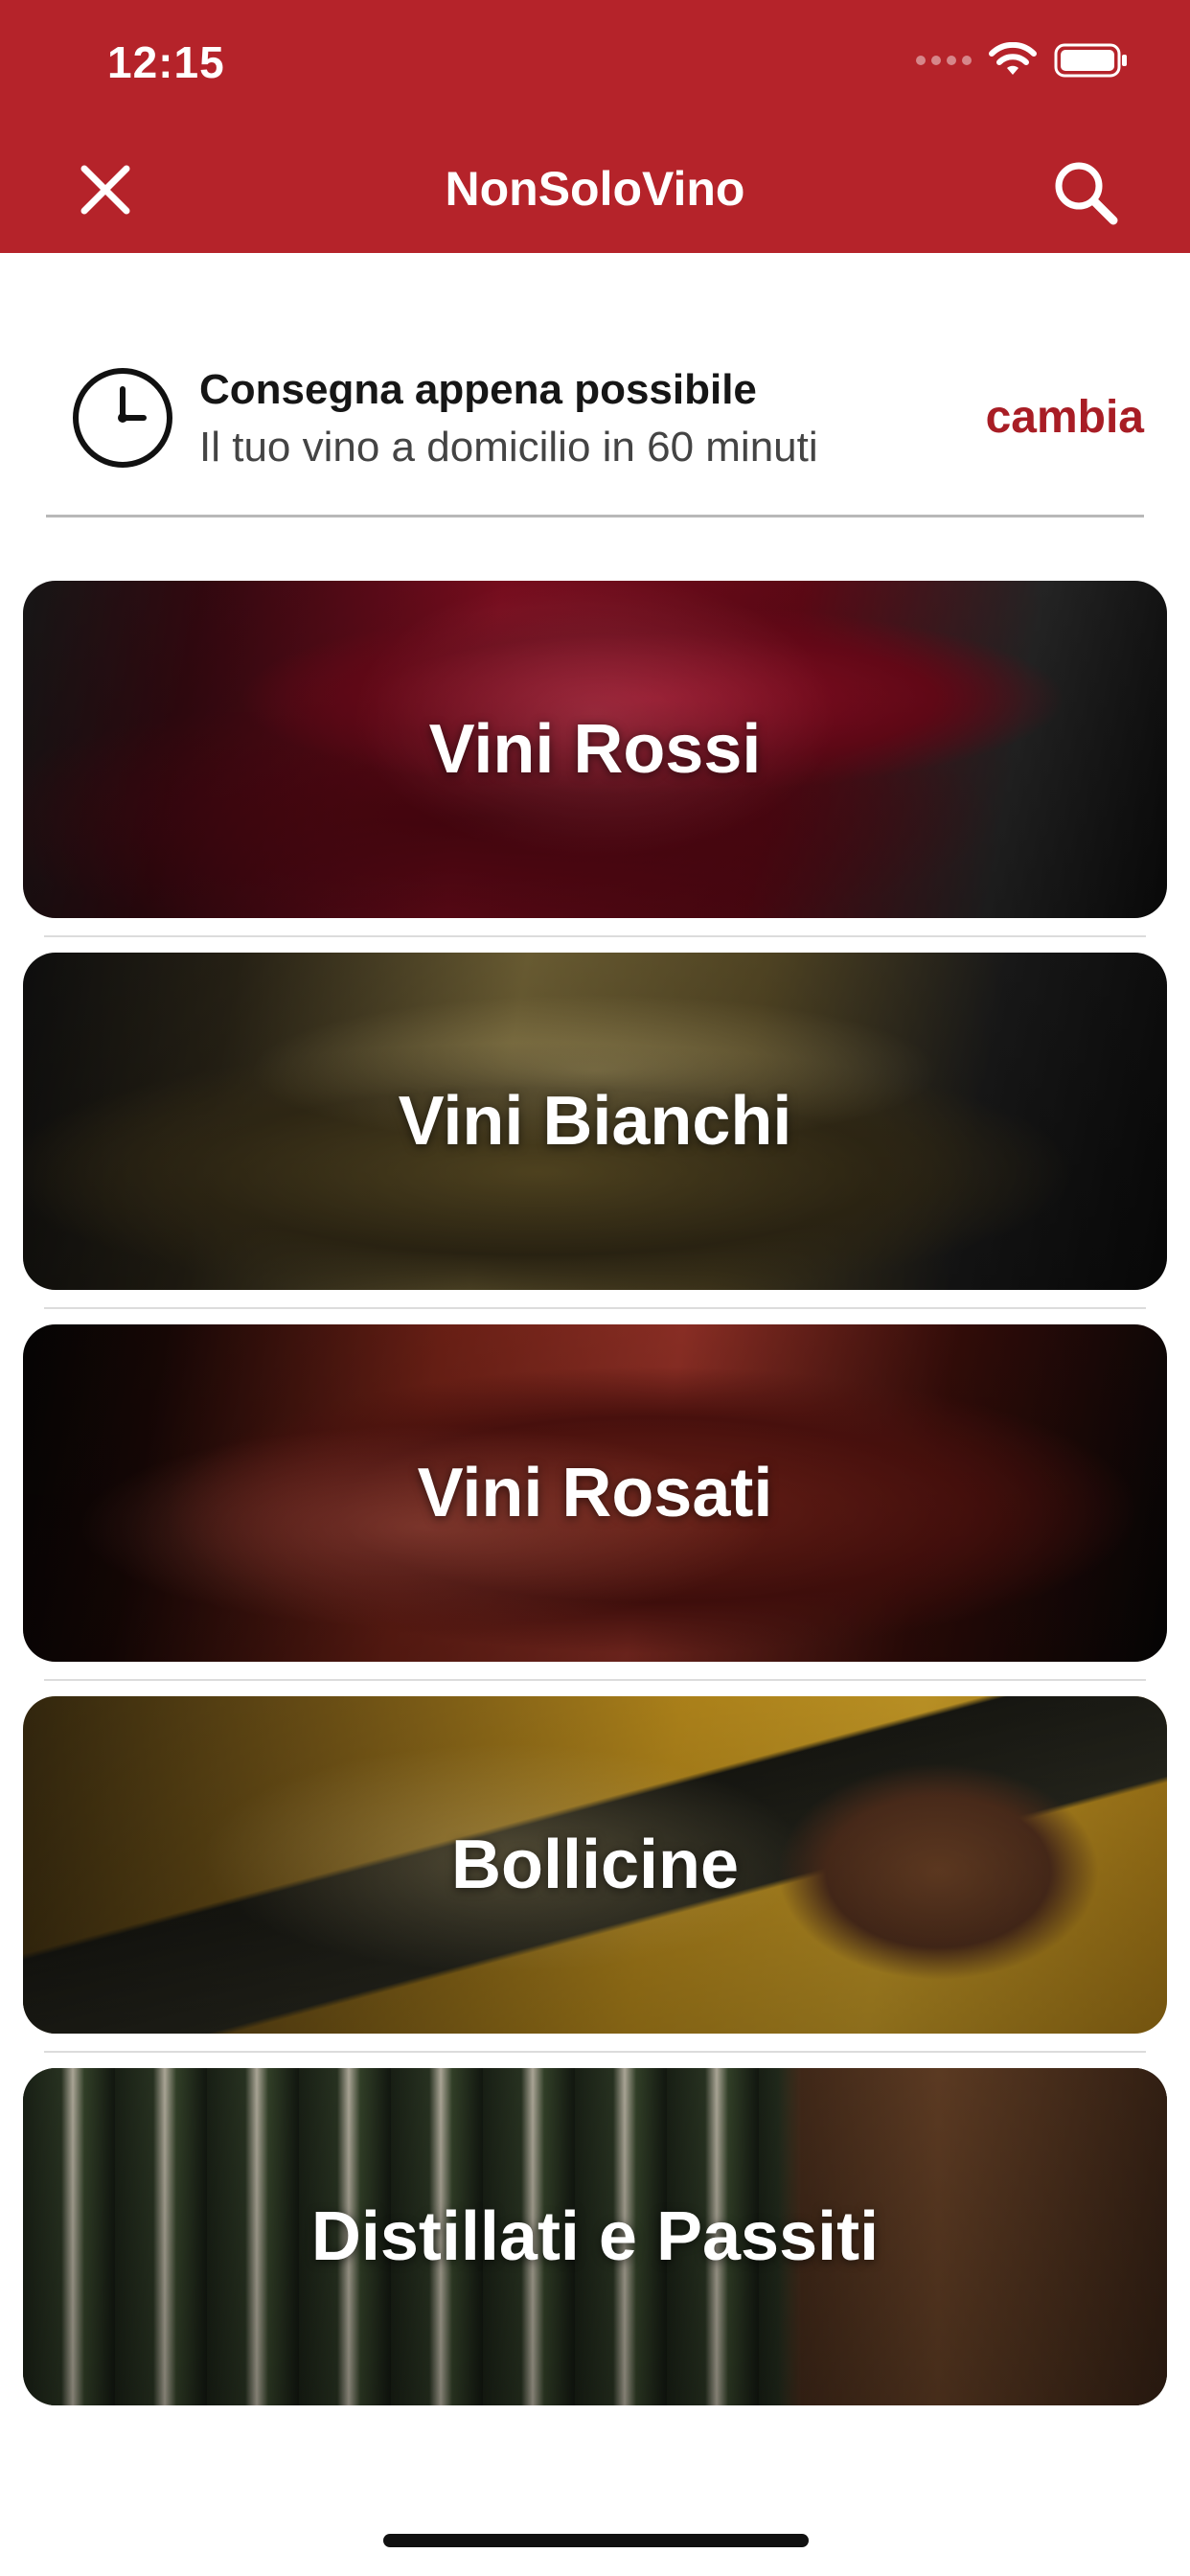 Image resolution: width=1190 pixels, height=2576 pixels. I want to click on category-label: Vini Bianchi, so click(595, 1121).